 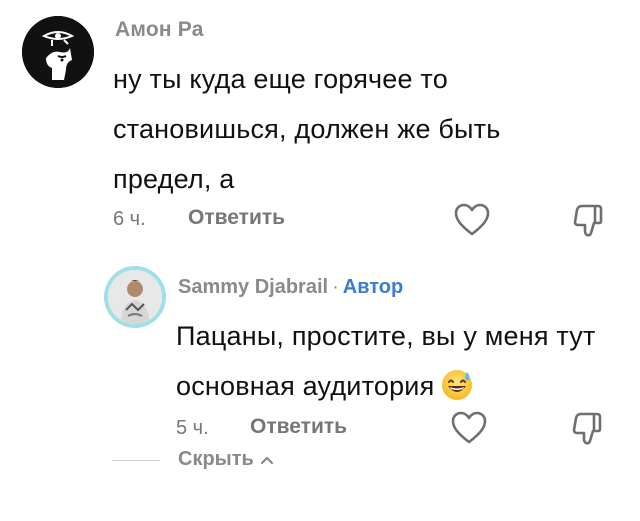 What do you see at coordinates (373, 287) in the screenshot?
I see `author-badge: Автор` at bounding box center [373, 287].